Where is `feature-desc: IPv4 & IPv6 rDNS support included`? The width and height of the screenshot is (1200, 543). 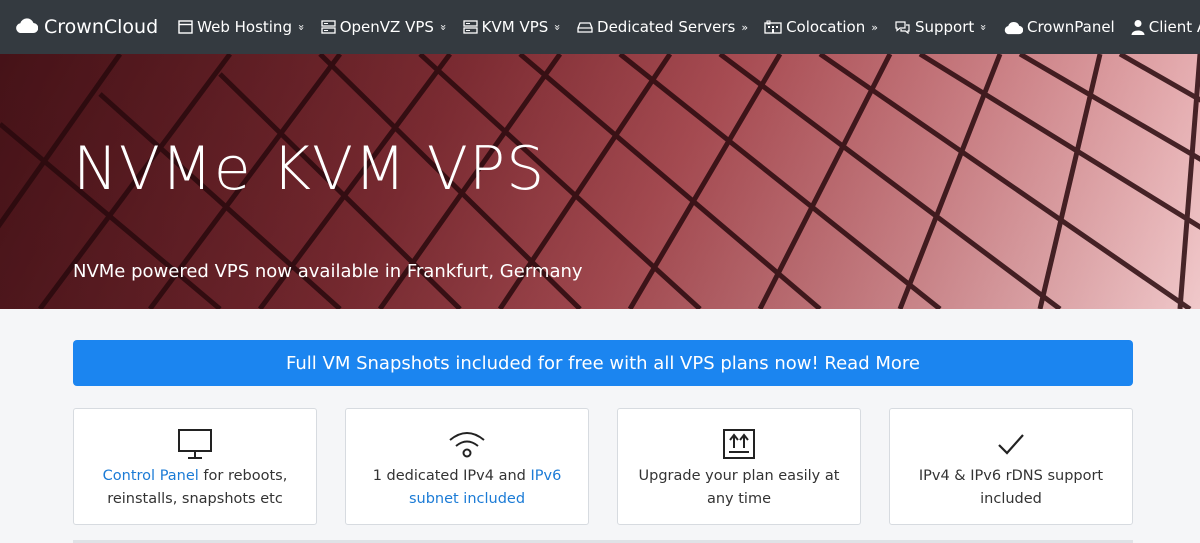 feature-desc: IPv4 & IPv6 rDNS support included is located at coordinates (1011, 487).